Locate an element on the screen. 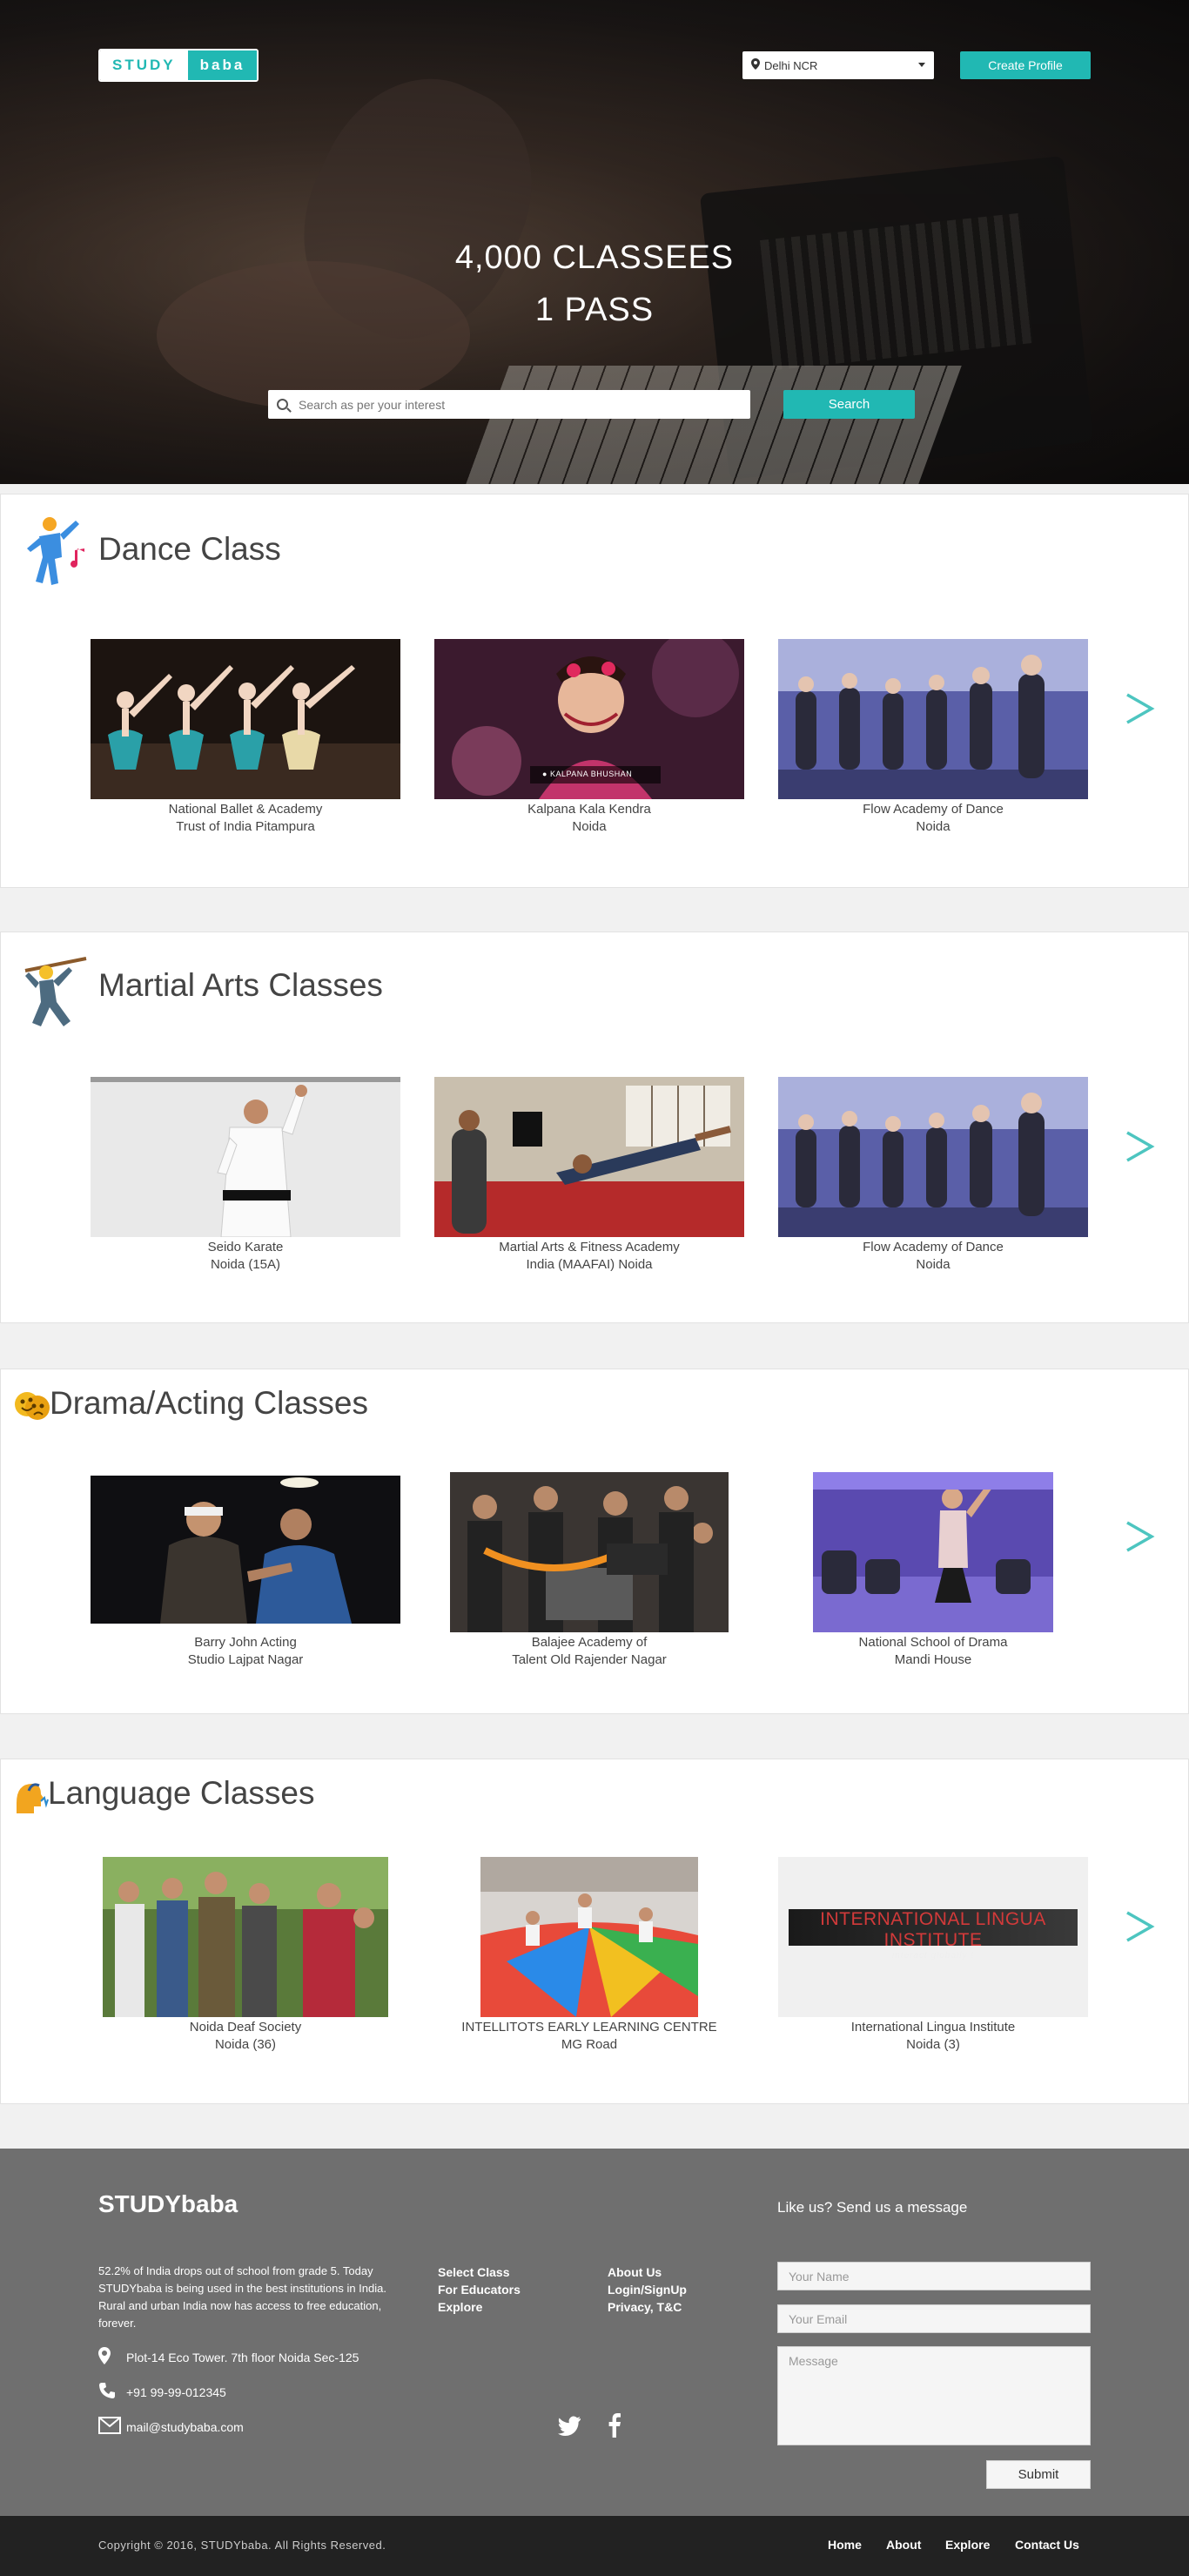  speaking-head-icon is located at coordinates (30, 1798).